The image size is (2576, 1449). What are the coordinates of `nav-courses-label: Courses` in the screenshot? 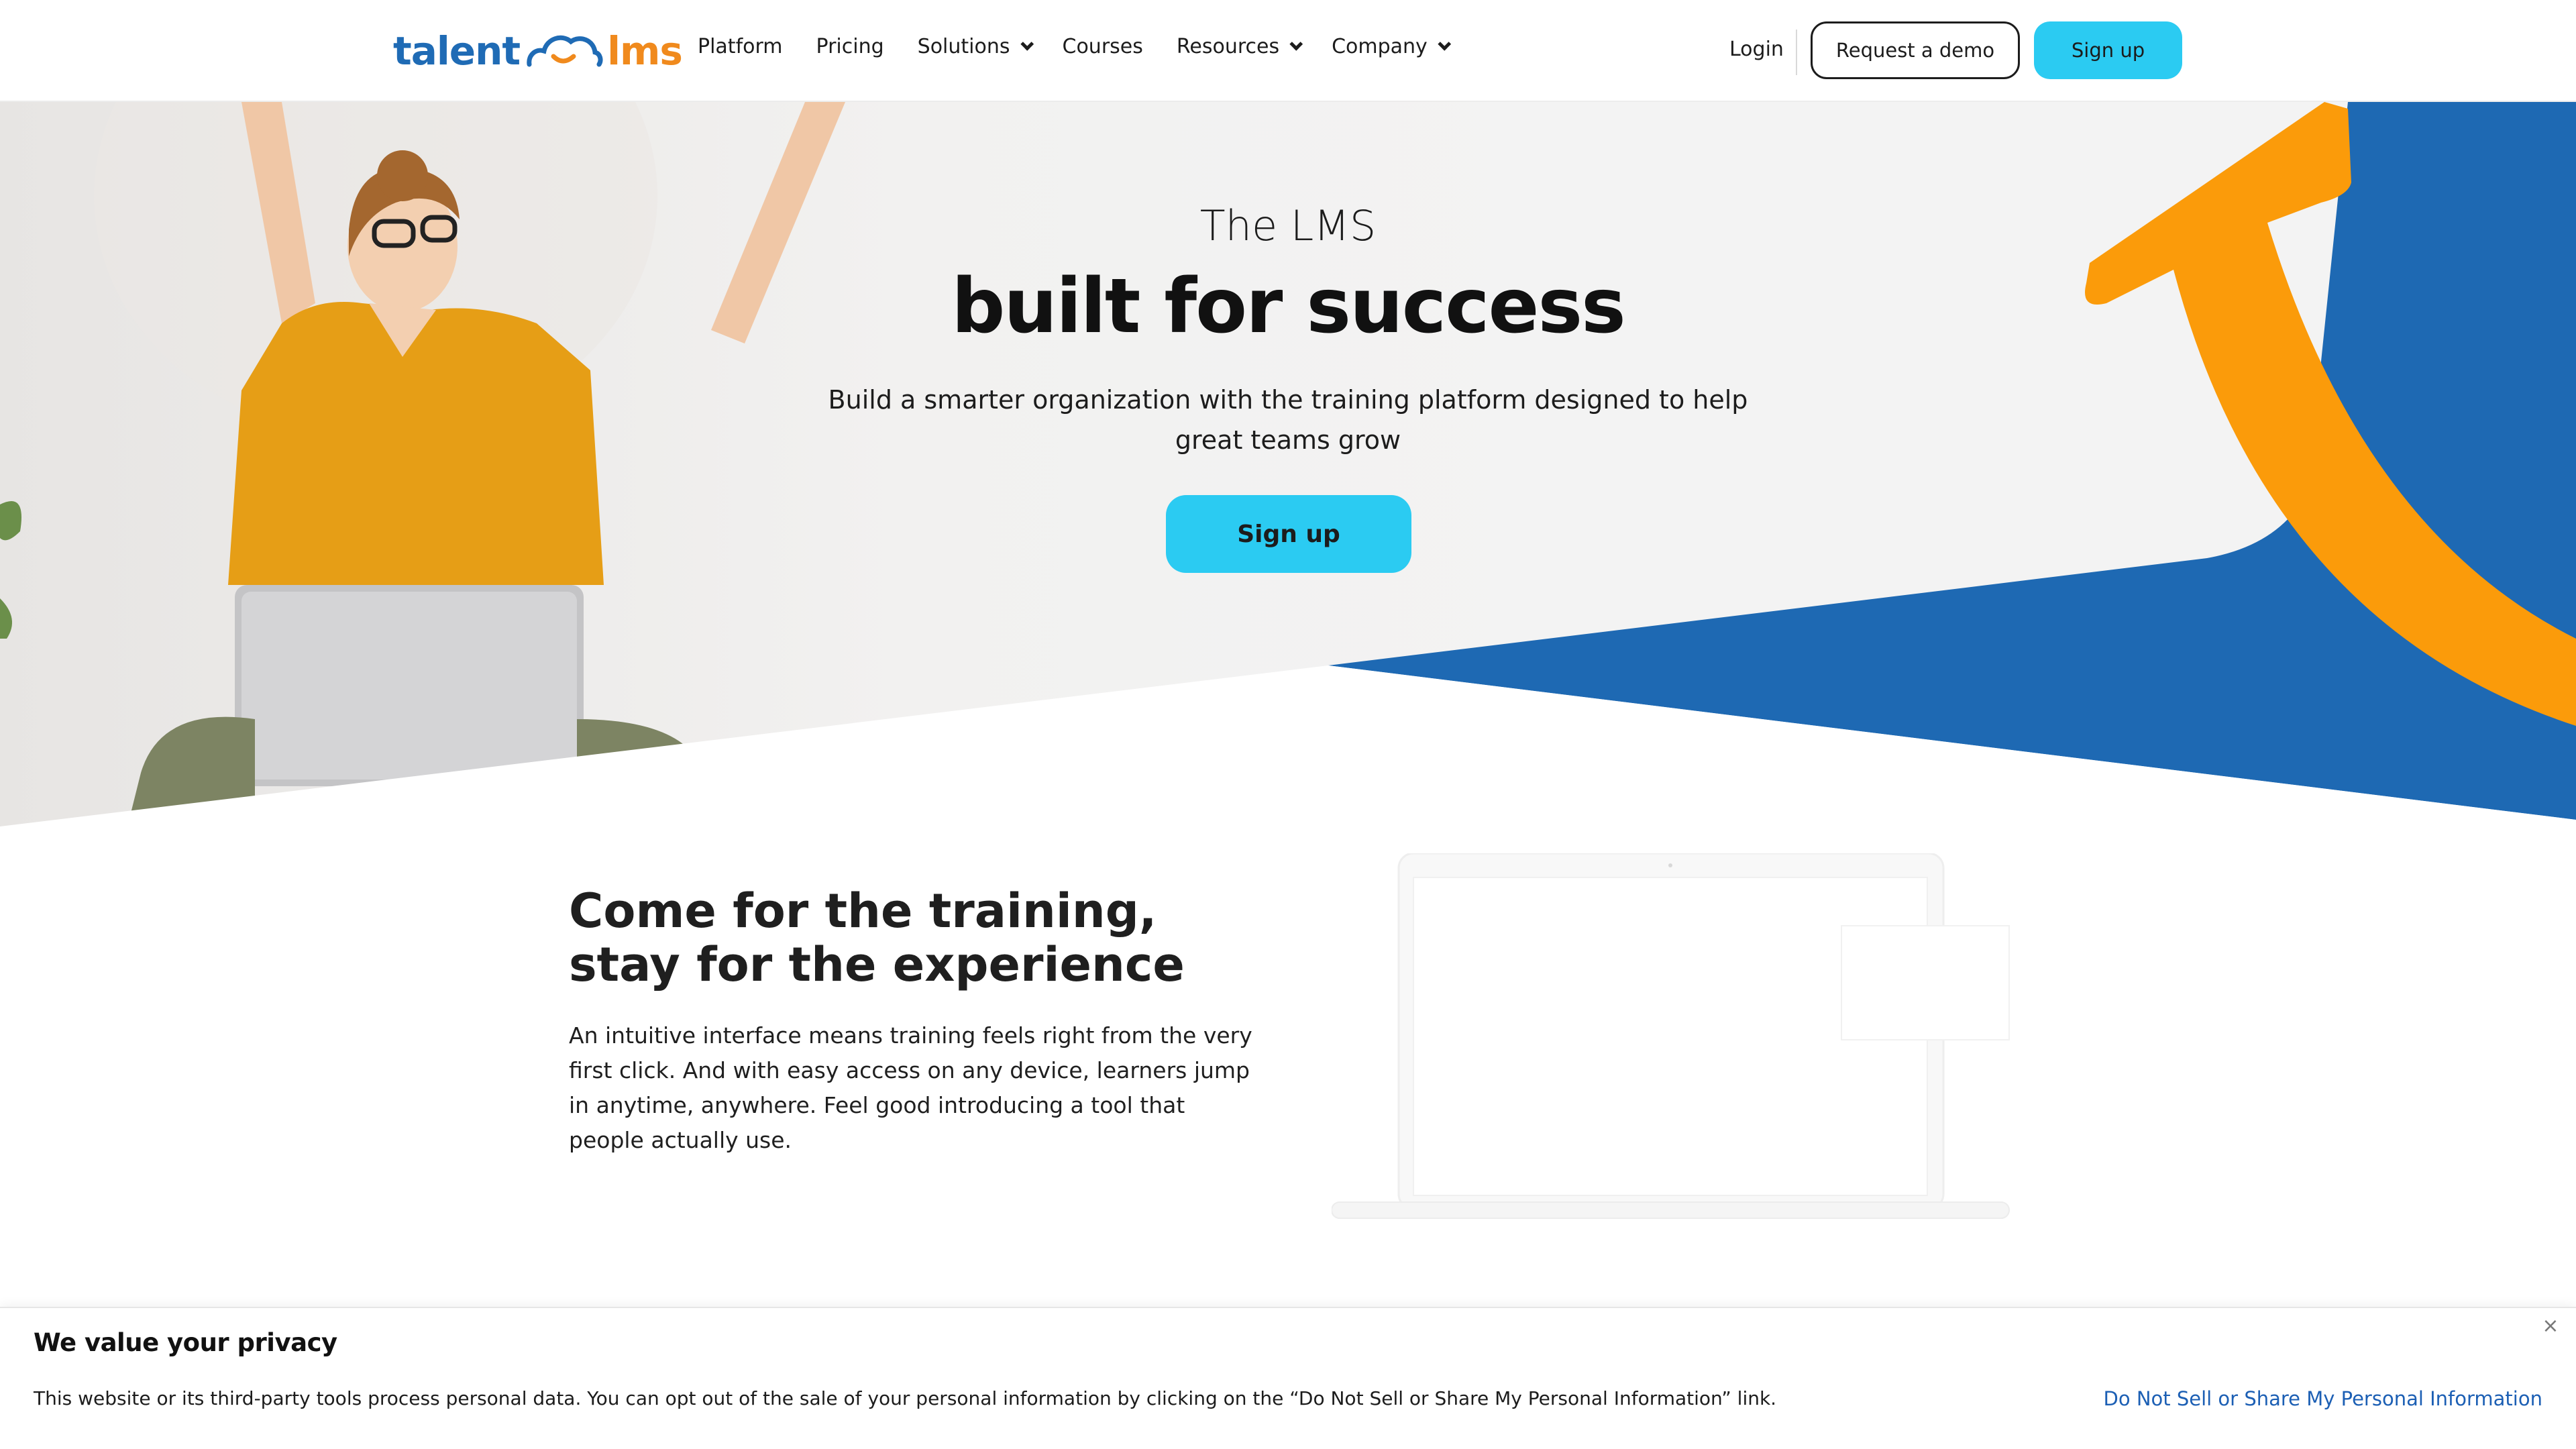 It's located at (1102, 46).